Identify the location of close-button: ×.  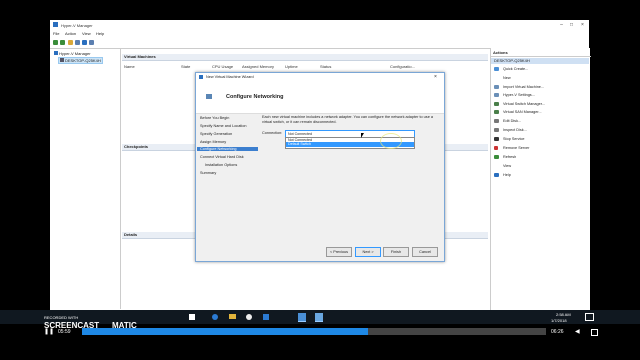
(582, 25).